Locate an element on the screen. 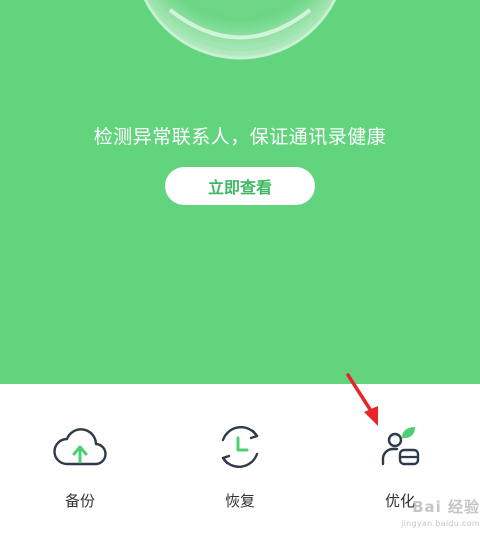 Image resolution: width=480 pixels, height=540 pixels. baidu-watermark: Bai 经验 jingyan.baidu.com is located at coordinates (426, 512).